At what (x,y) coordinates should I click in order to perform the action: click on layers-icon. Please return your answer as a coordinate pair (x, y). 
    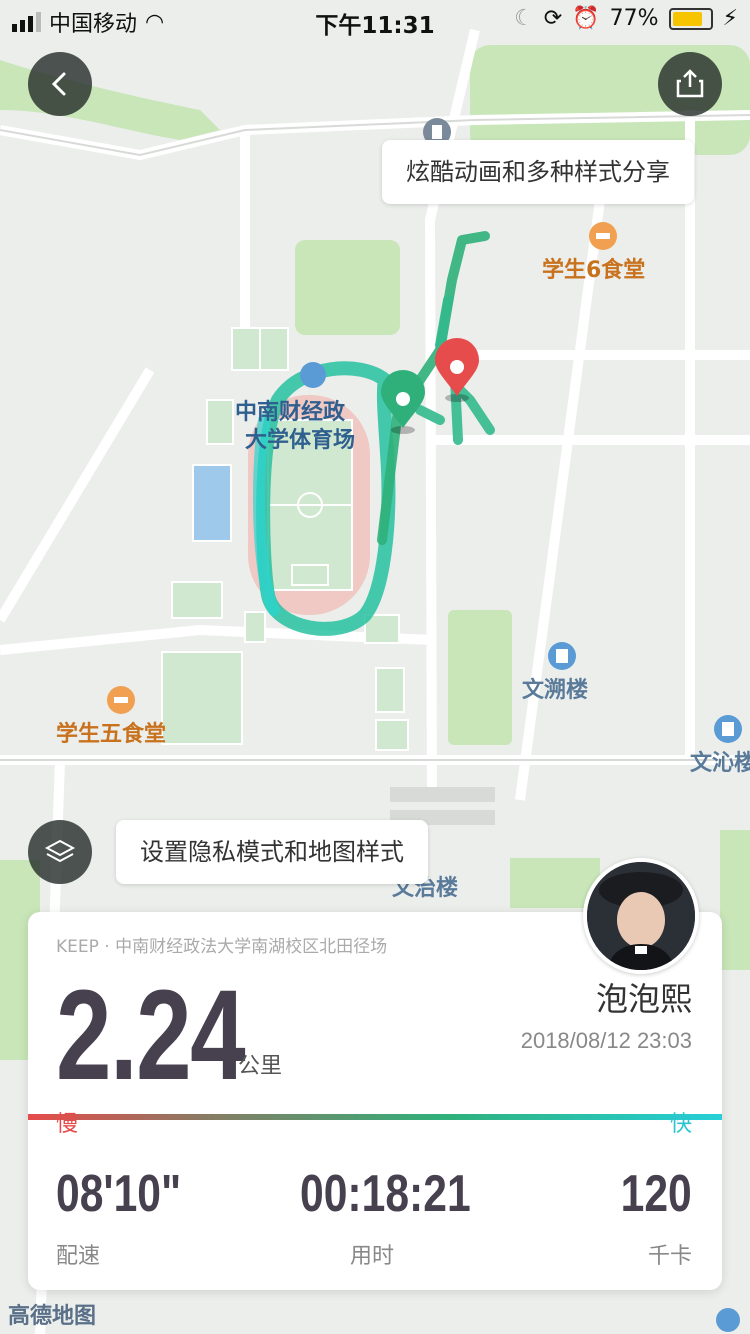
    Looking at the image, I should click on (60, 851).